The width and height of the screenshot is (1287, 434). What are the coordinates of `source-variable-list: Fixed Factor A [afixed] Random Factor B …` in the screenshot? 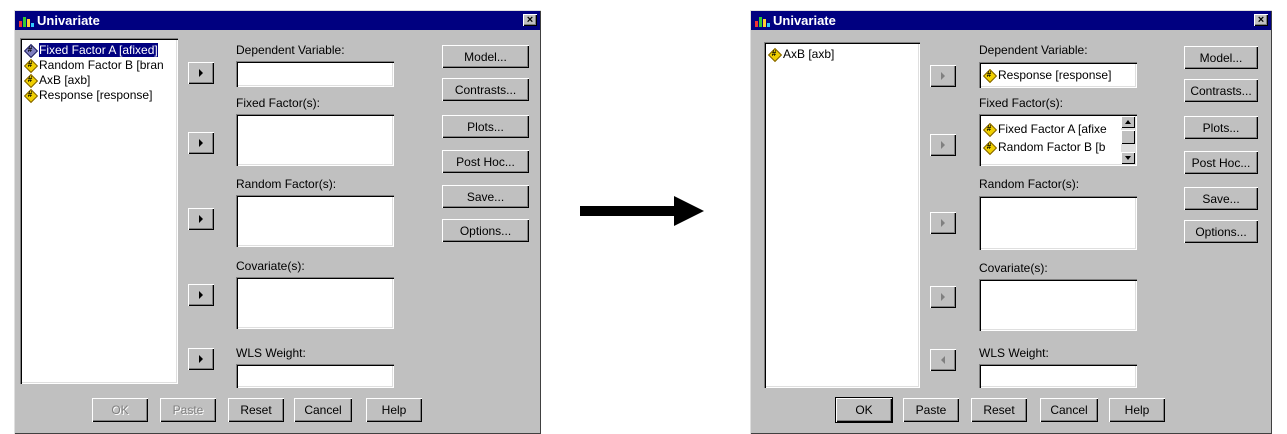 It's located at (99, 211).